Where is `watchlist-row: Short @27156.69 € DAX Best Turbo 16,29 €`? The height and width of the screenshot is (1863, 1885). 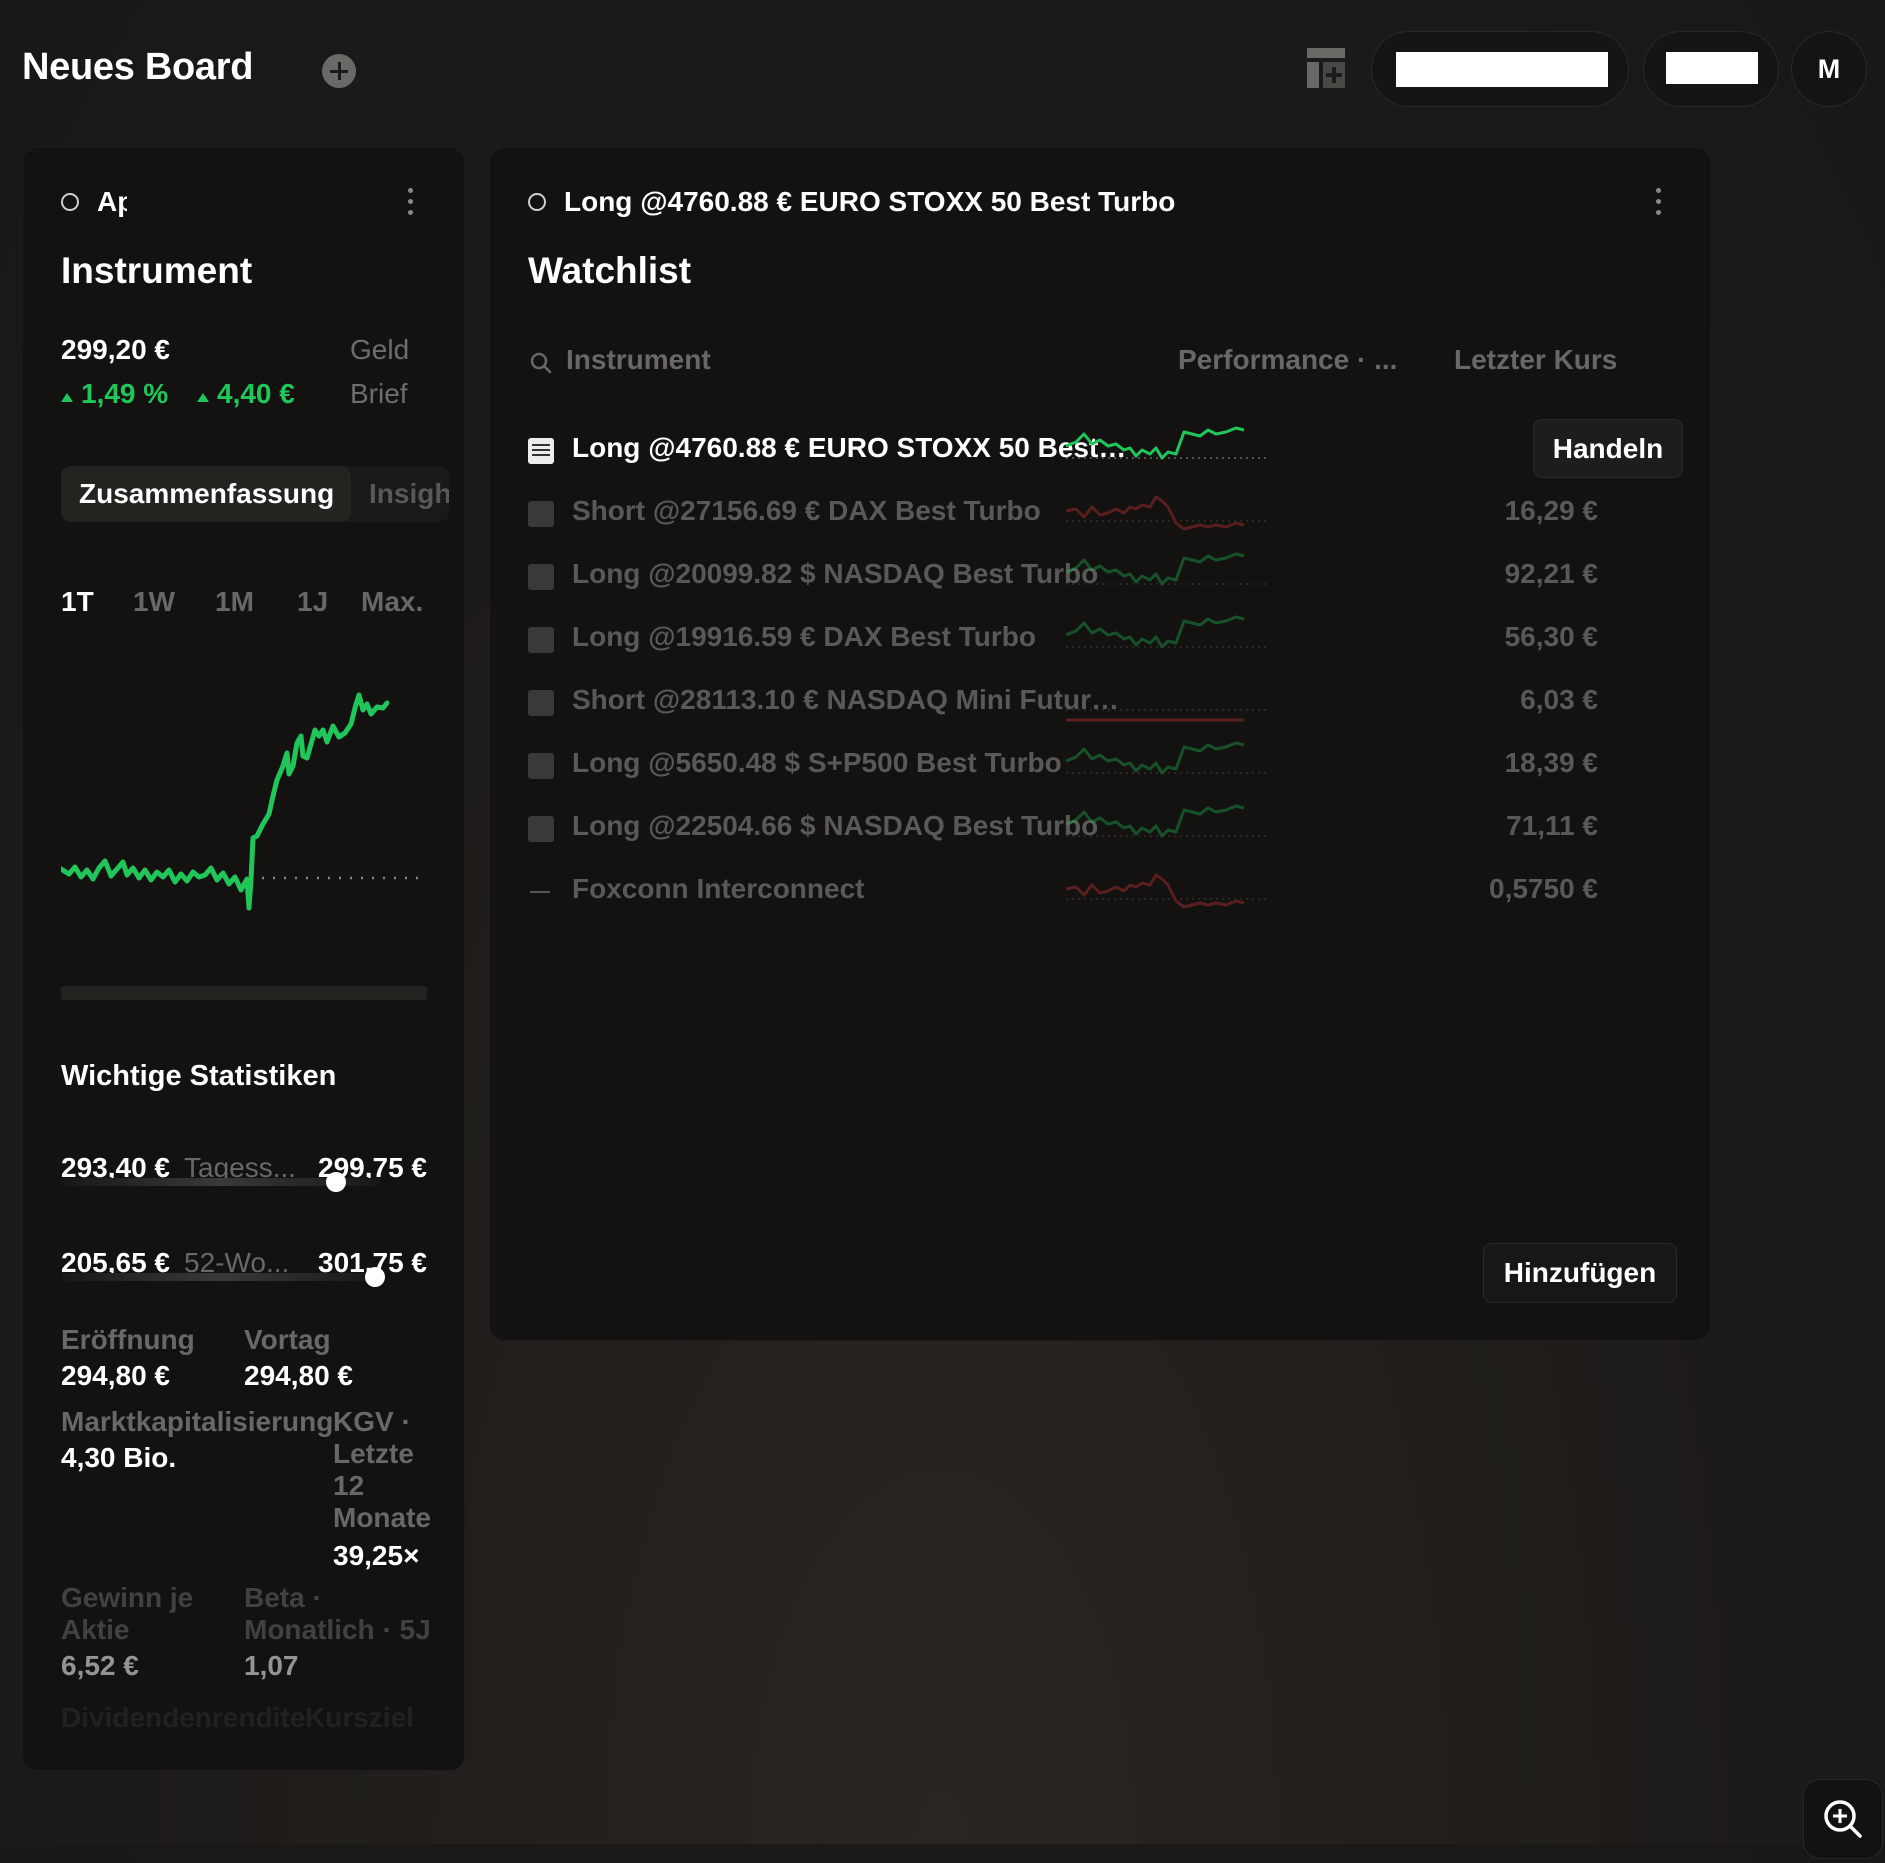
watchlist-row: Short @27156.69 € DAX Best Turbo 16,29 € is located at coordinates (1103, 514).